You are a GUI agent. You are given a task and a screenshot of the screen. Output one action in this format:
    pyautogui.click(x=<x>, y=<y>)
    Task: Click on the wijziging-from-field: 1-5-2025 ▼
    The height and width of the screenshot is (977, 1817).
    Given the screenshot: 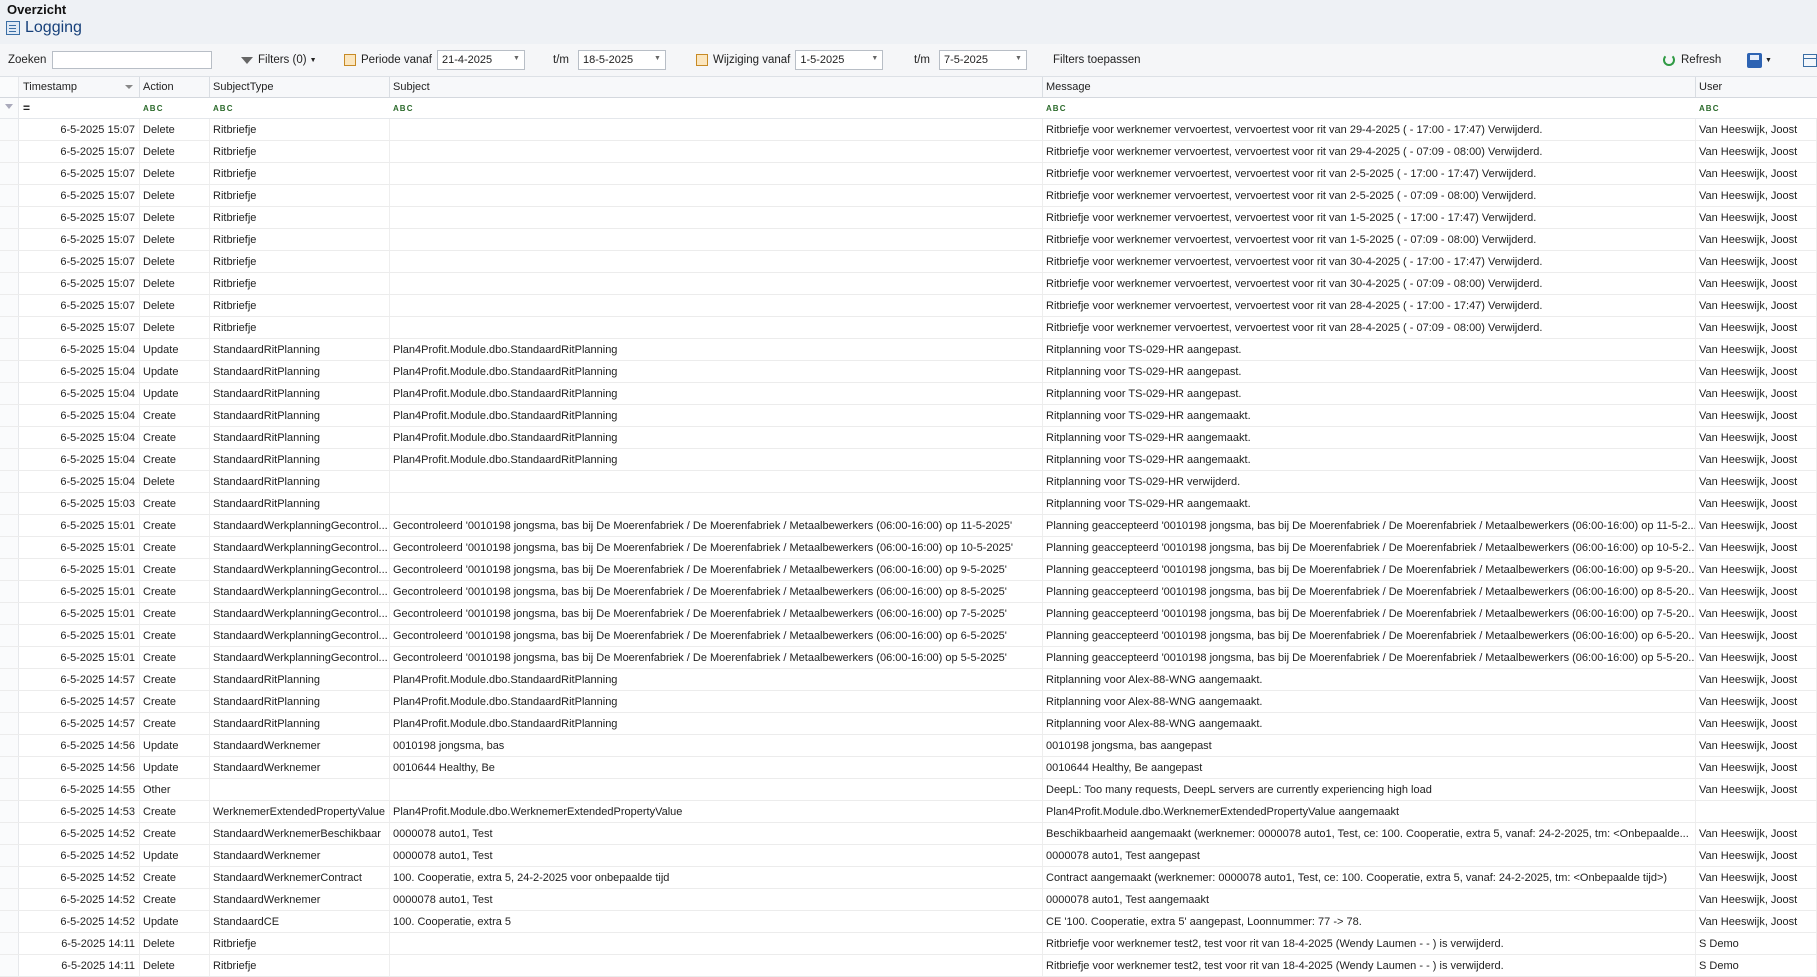 What is the action you would take?
    pyautogui.click(x=839, y=60)
    